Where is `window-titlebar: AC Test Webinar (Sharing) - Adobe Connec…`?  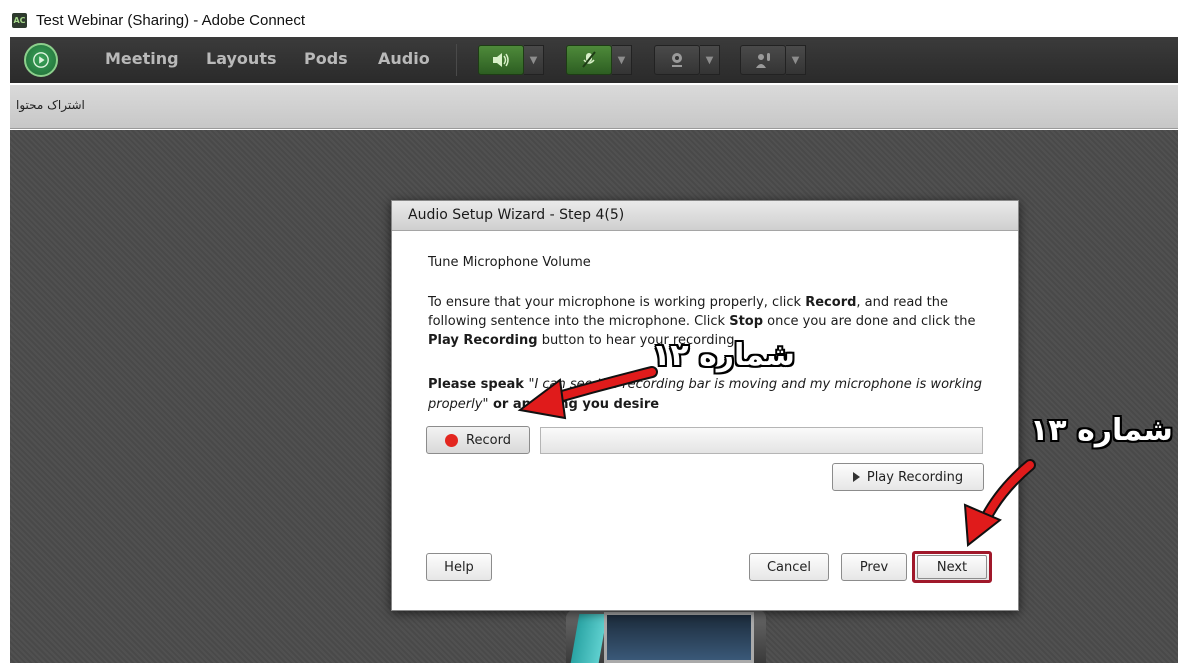 window-titlebar: AC Test Webinar (Sharing) - Adobe Connec… is located at coordinates (589, 18).